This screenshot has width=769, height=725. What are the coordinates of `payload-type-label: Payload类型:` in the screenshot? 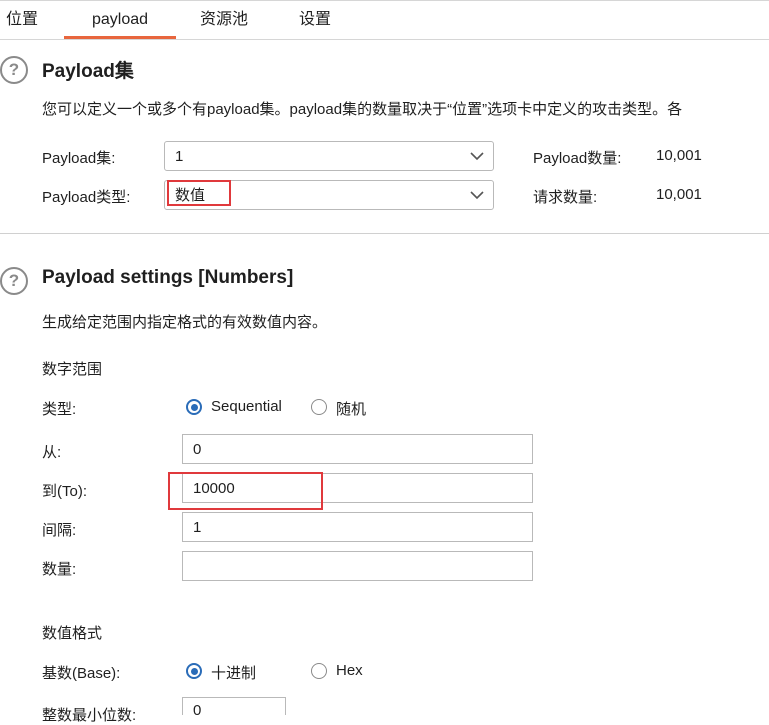 It's located at (86, 197).